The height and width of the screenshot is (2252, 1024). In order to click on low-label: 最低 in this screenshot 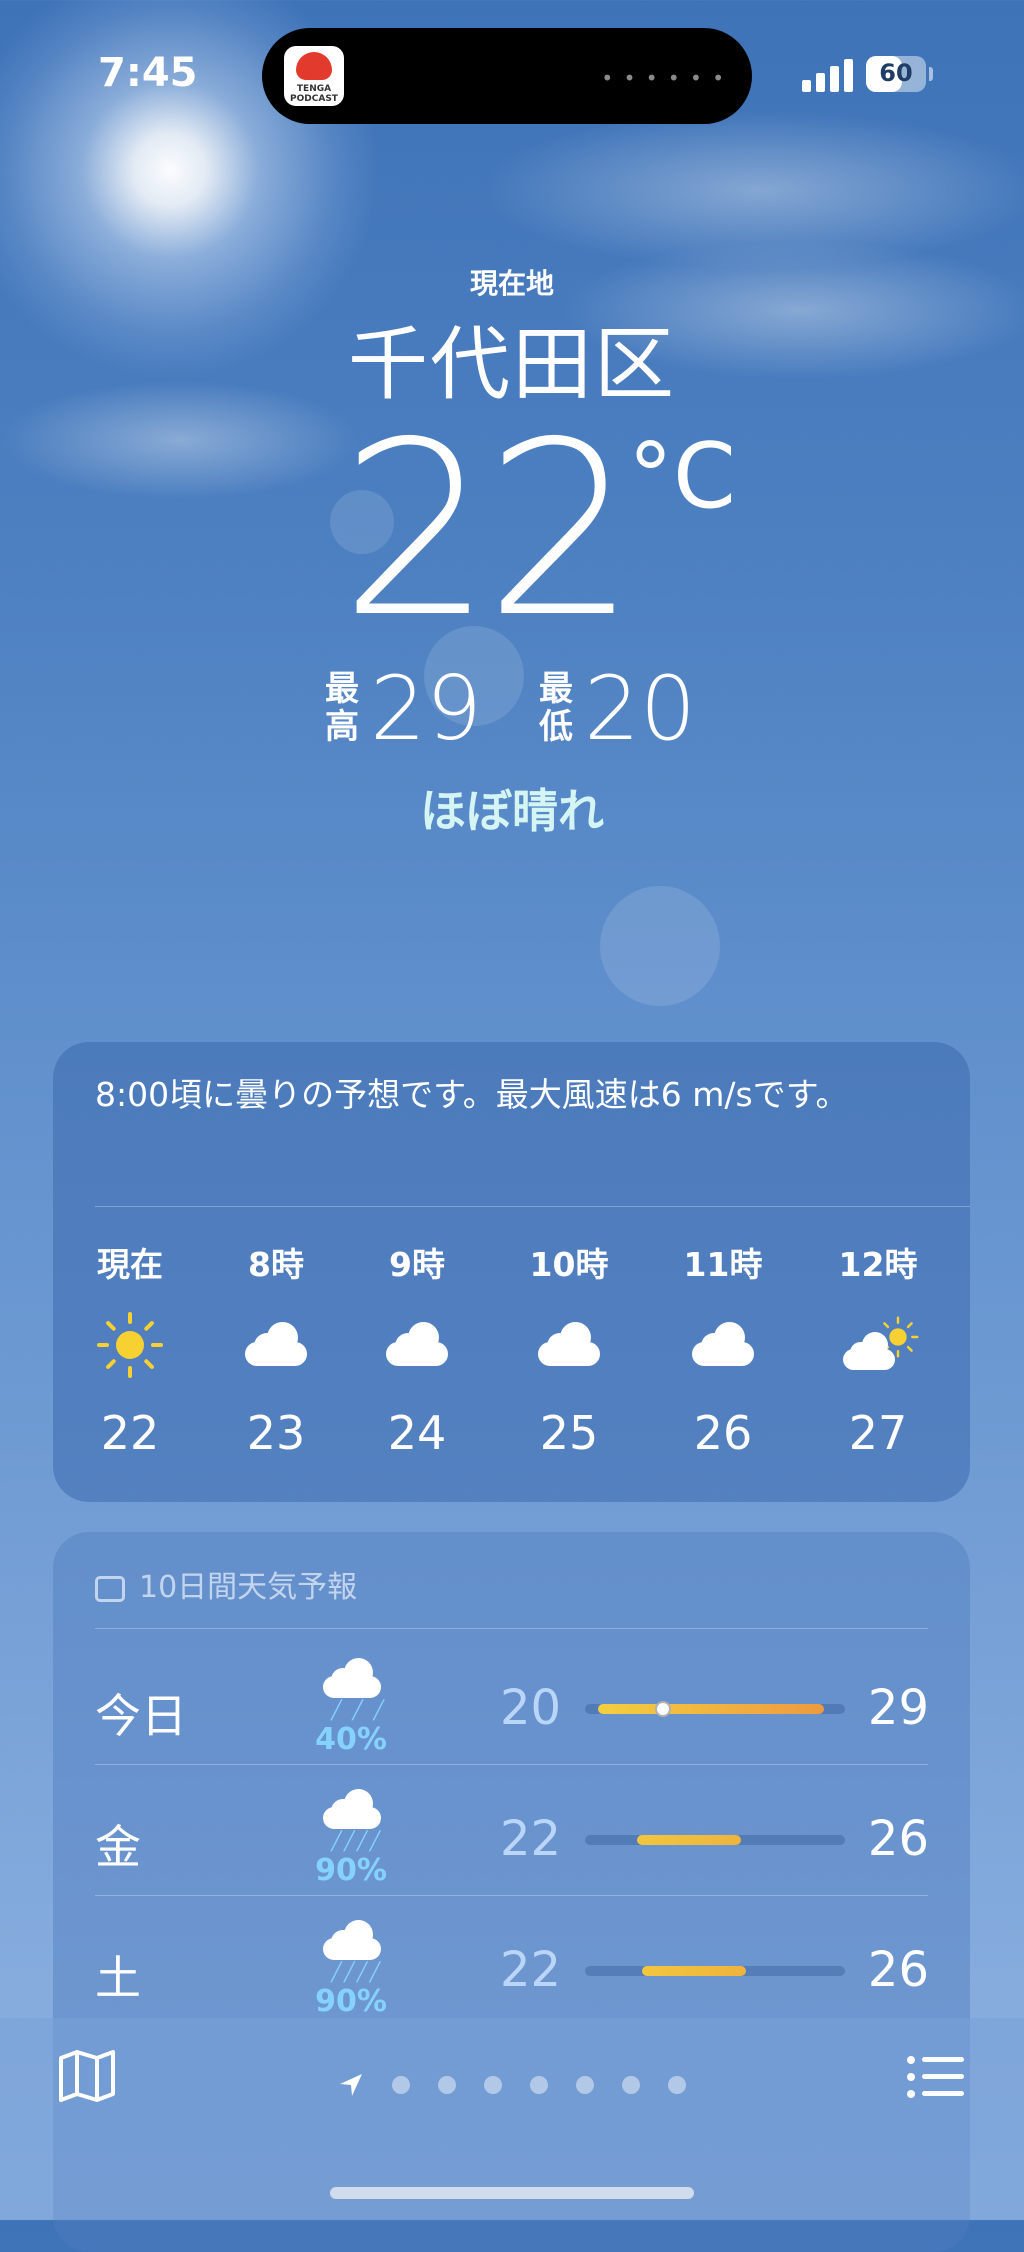, I will do `click(556, 708)`.